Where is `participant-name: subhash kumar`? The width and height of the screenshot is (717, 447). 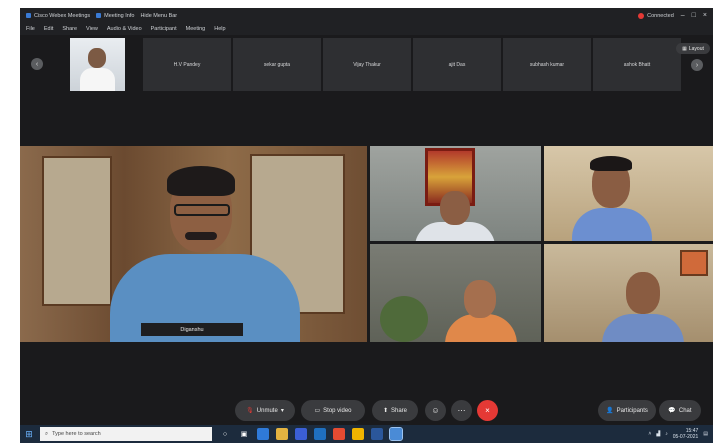 participant-name: subhash kumar is located at coordinates (547, 64).